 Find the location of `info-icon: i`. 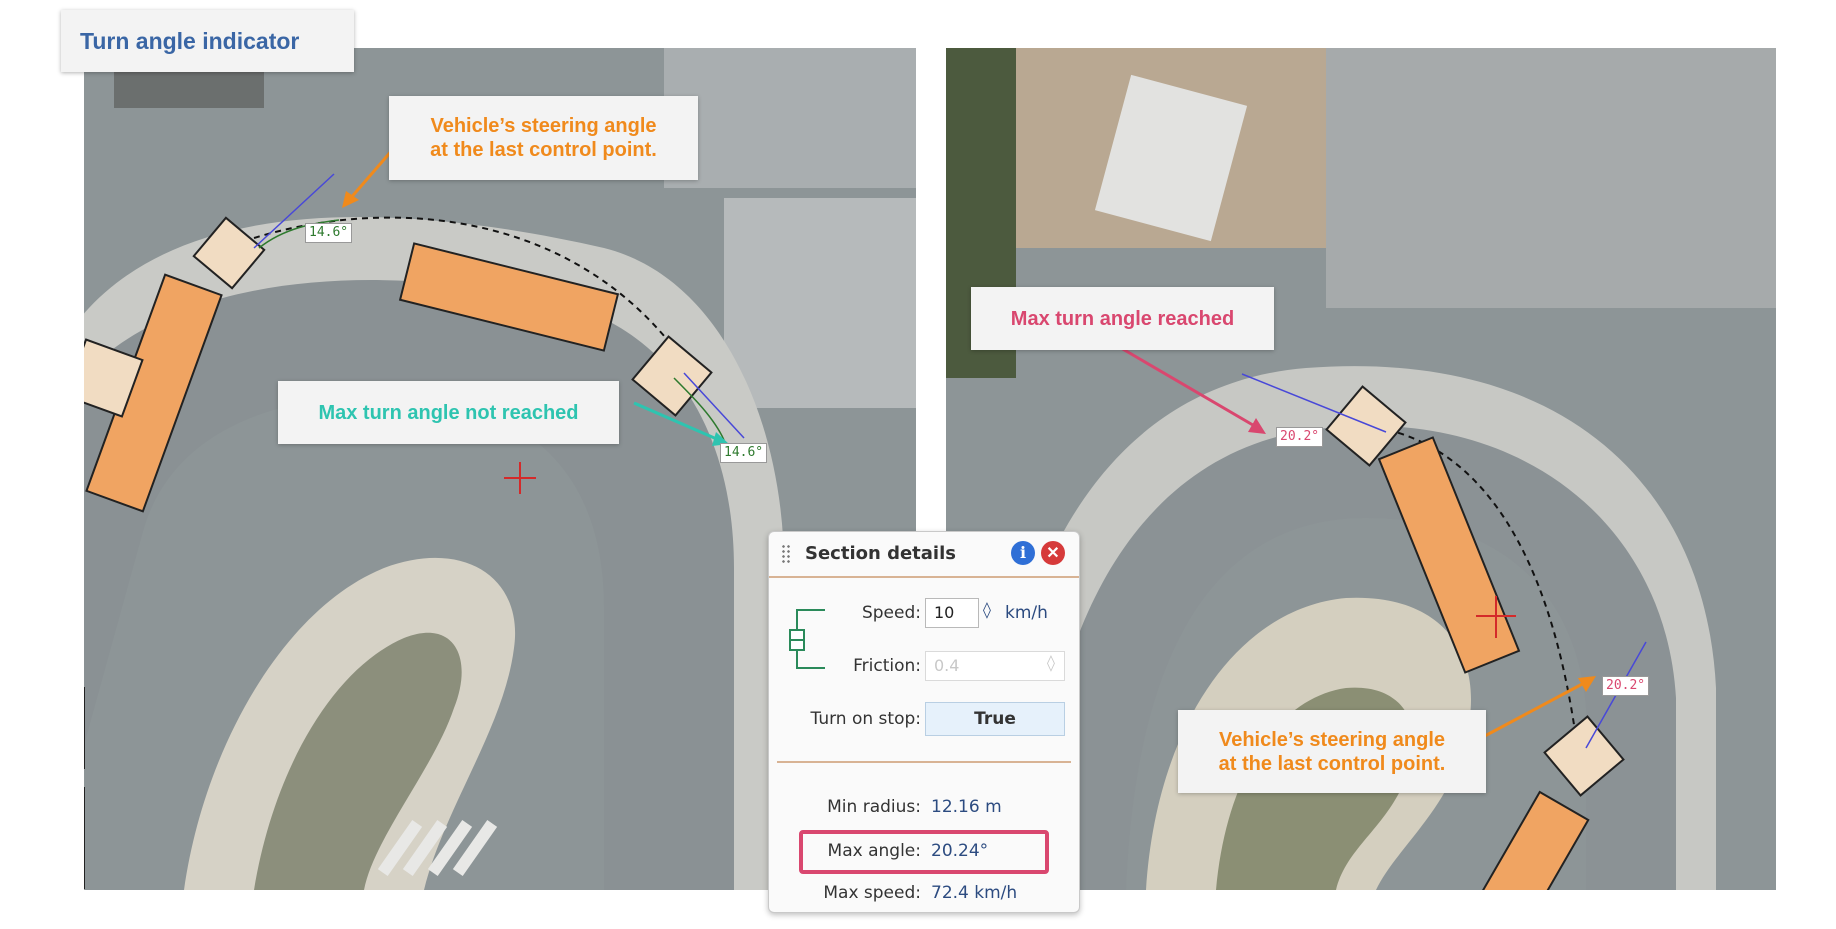

info-icon: i is located at coordinates (1023, 553).